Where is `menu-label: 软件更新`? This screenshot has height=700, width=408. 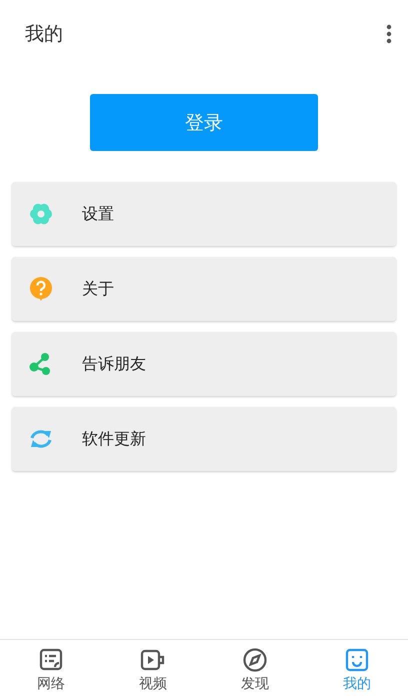
menu-label: 软件更新 is located at coordinates (114, 439).